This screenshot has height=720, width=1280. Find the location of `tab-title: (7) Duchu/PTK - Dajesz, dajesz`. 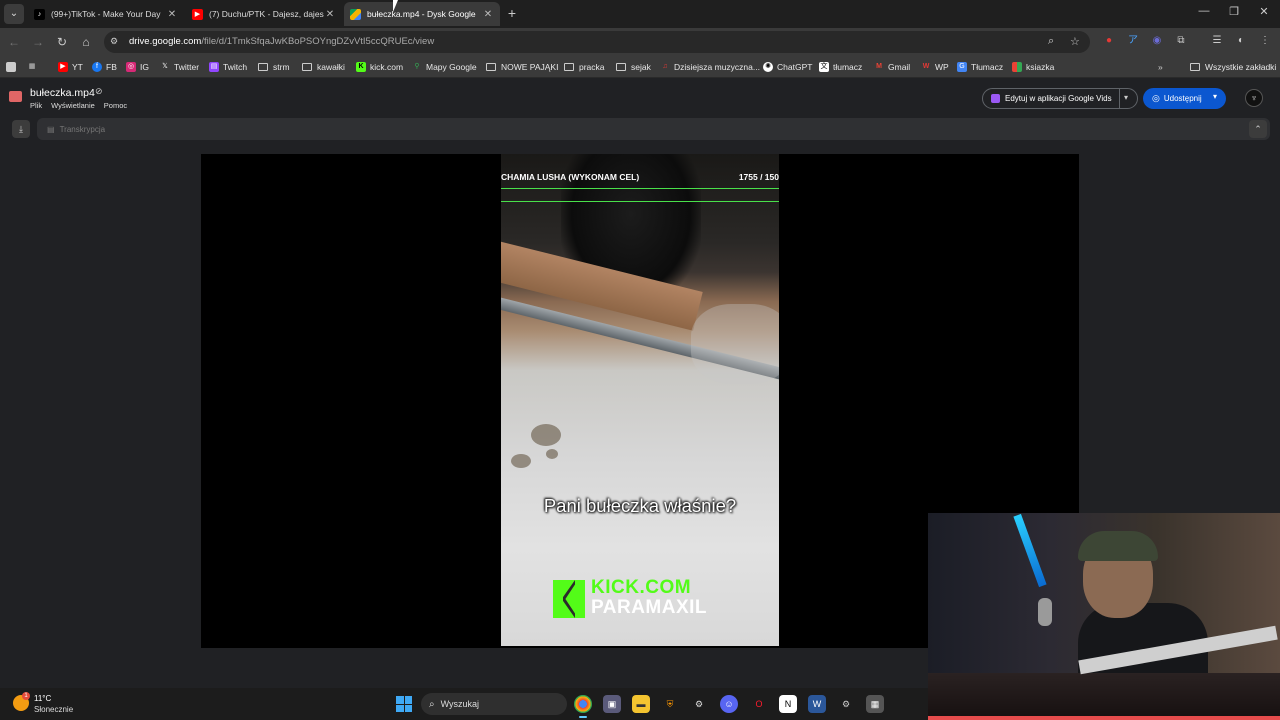

tab-title: (7) Duchu/PTK - Dajesz, dajesz is located at coordinates (266, 14).